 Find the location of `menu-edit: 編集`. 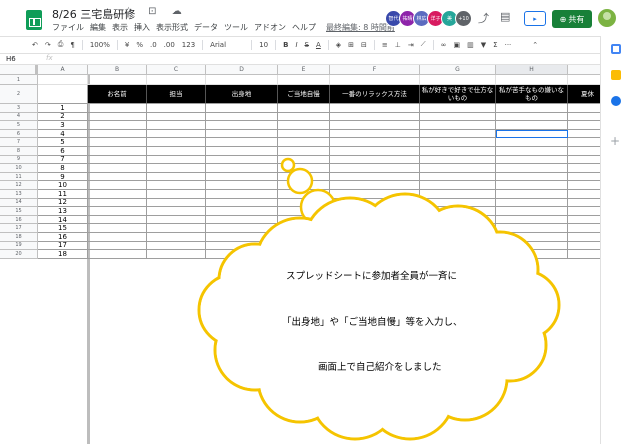

menu-edit: 編集 is located at coordinates (98, 27).